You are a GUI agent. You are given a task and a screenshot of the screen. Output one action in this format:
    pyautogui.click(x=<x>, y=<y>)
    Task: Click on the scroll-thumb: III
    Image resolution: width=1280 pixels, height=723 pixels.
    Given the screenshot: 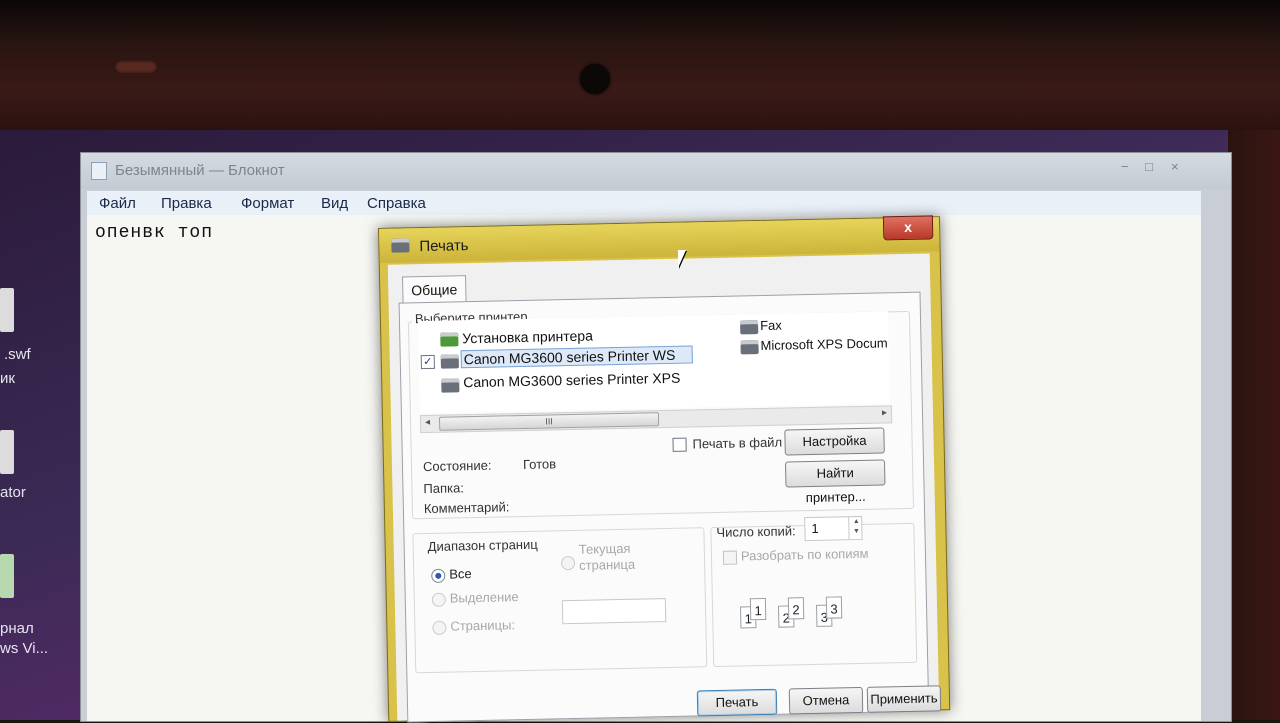 What is the action you would take?
    pyautogui.click(x=549, y=421)
    